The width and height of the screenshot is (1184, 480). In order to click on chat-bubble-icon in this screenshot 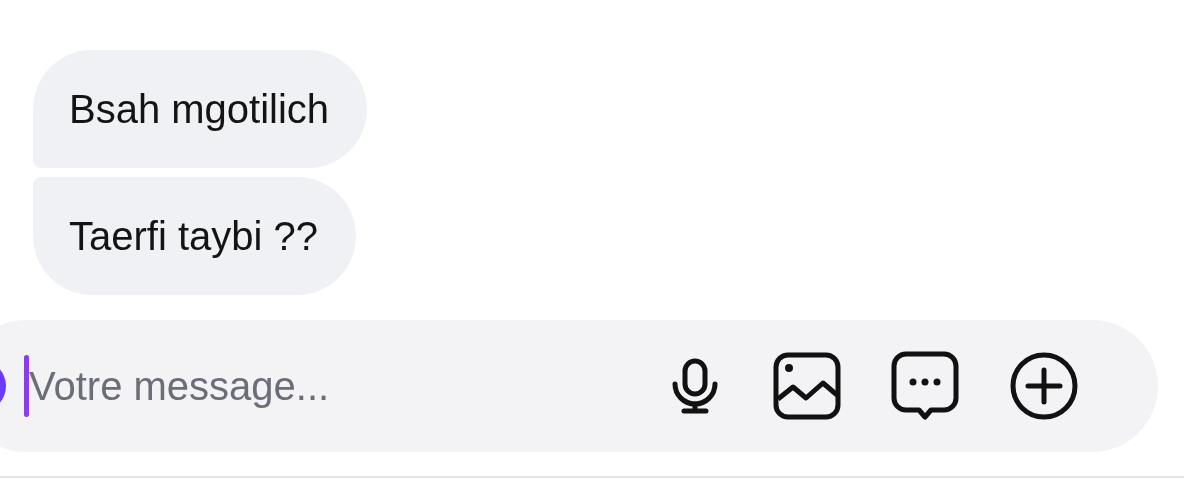, I will do `click(925, 386)`.